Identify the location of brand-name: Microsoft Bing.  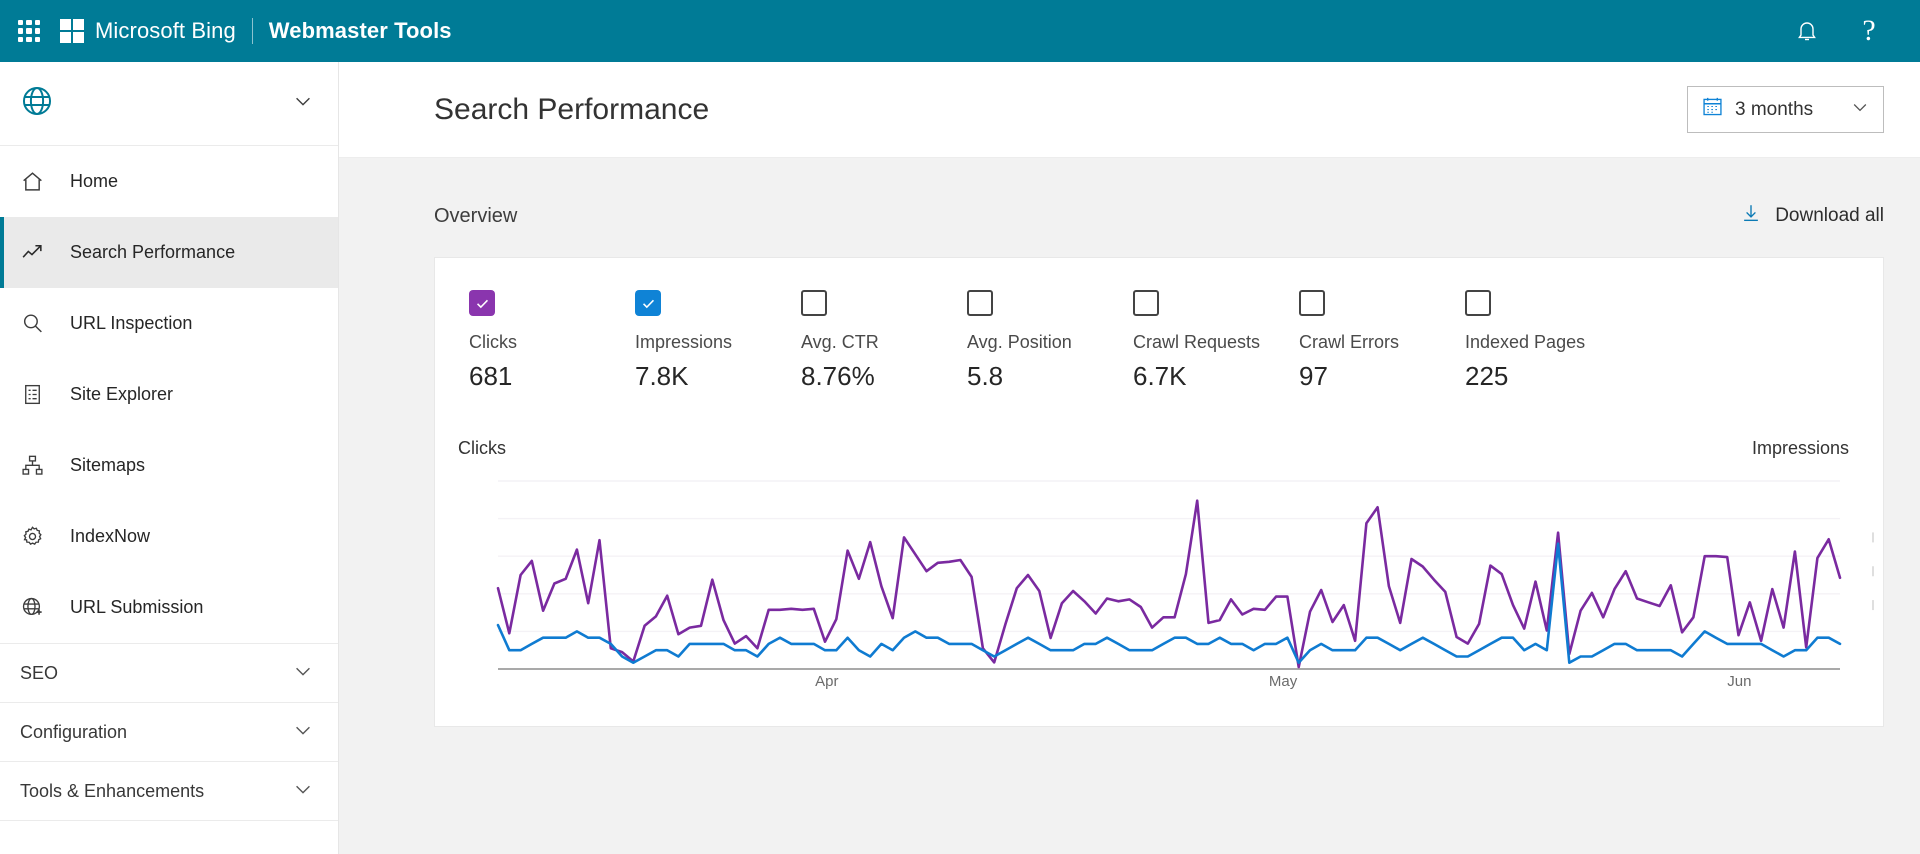
(165, 30).